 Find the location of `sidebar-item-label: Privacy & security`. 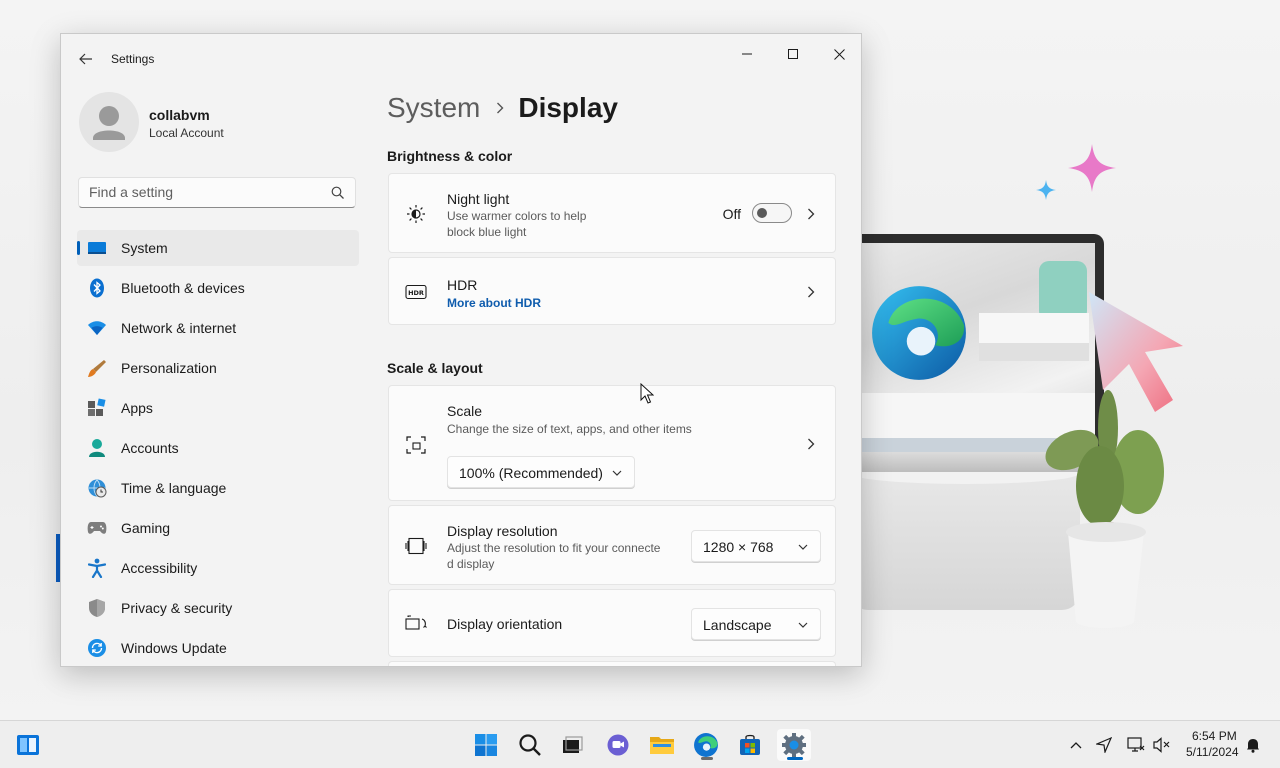

sidebar-item-label: Privacy & security is located at coordinates (177, 608).